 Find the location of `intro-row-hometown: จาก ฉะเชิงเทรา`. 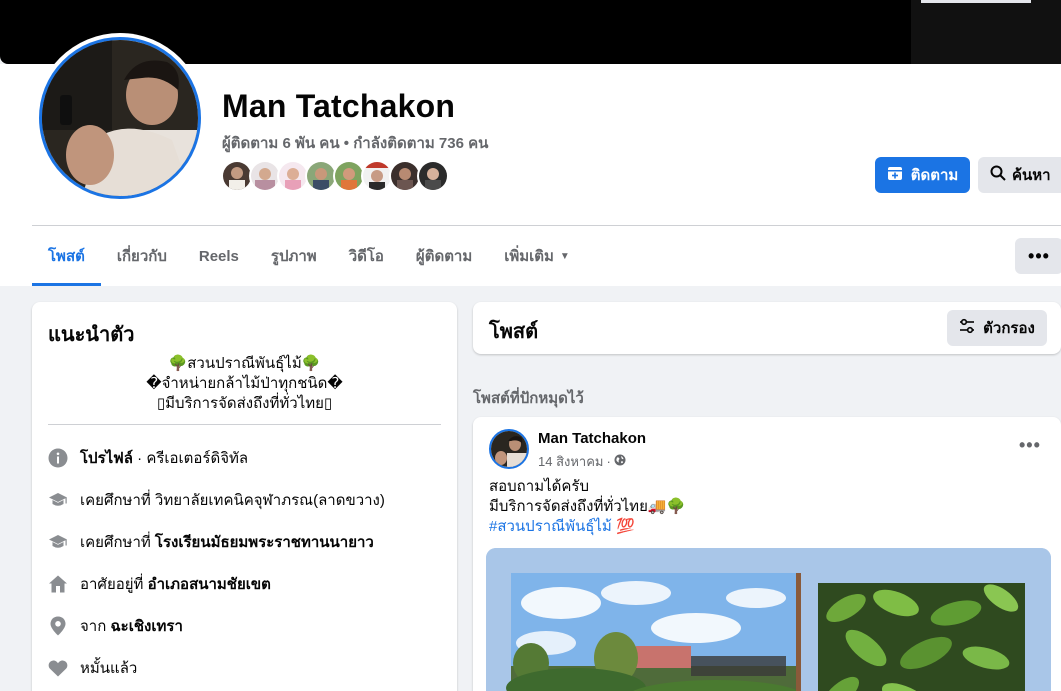

intro-row-hometown: จาก ฉะเชิงเทรา is located at coordinates (115, 626).